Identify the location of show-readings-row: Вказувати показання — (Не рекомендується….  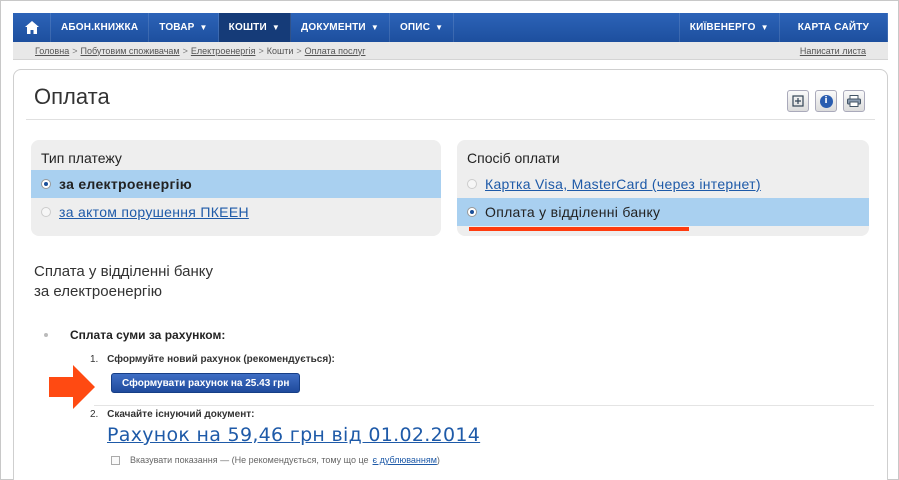
(275, 460).